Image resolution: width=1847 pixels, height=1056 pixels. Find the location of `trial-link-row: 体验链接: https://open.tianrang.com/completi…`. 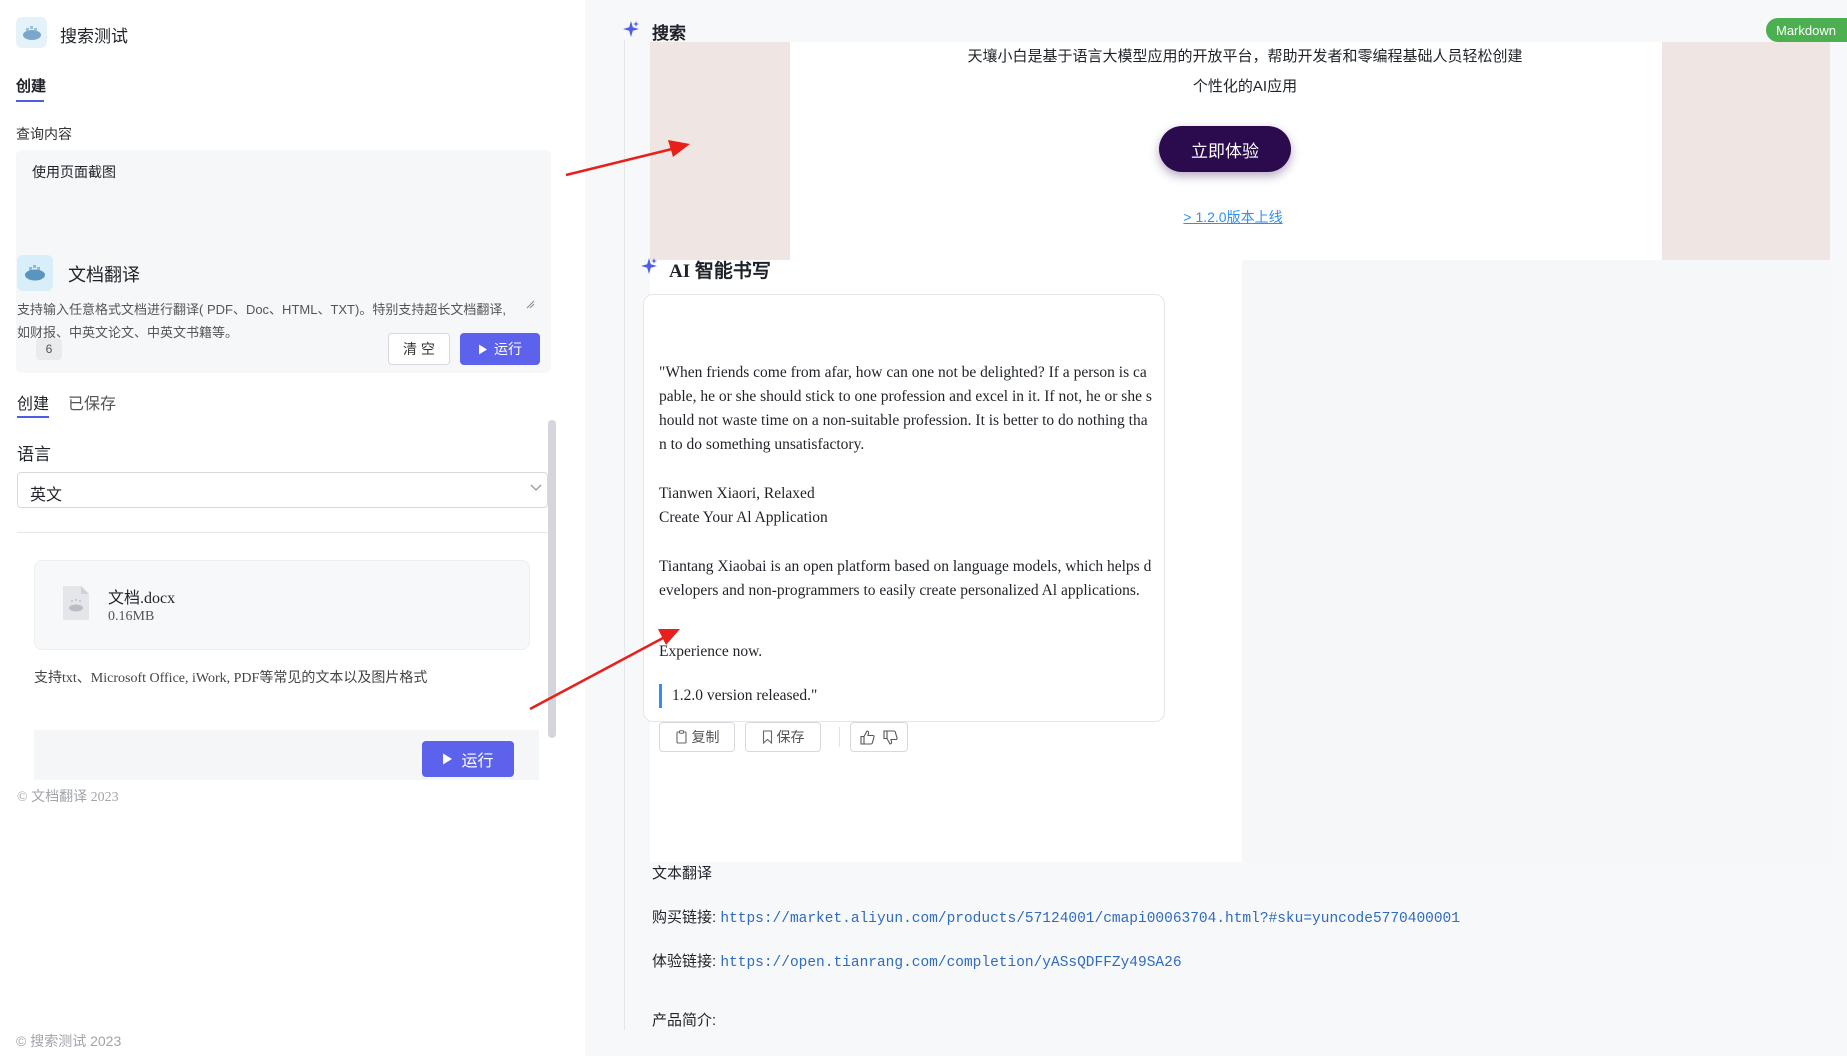

trial-link-row: 体验链接: https://open.tianrang.com/completi… is located at coordinates (917, 960).